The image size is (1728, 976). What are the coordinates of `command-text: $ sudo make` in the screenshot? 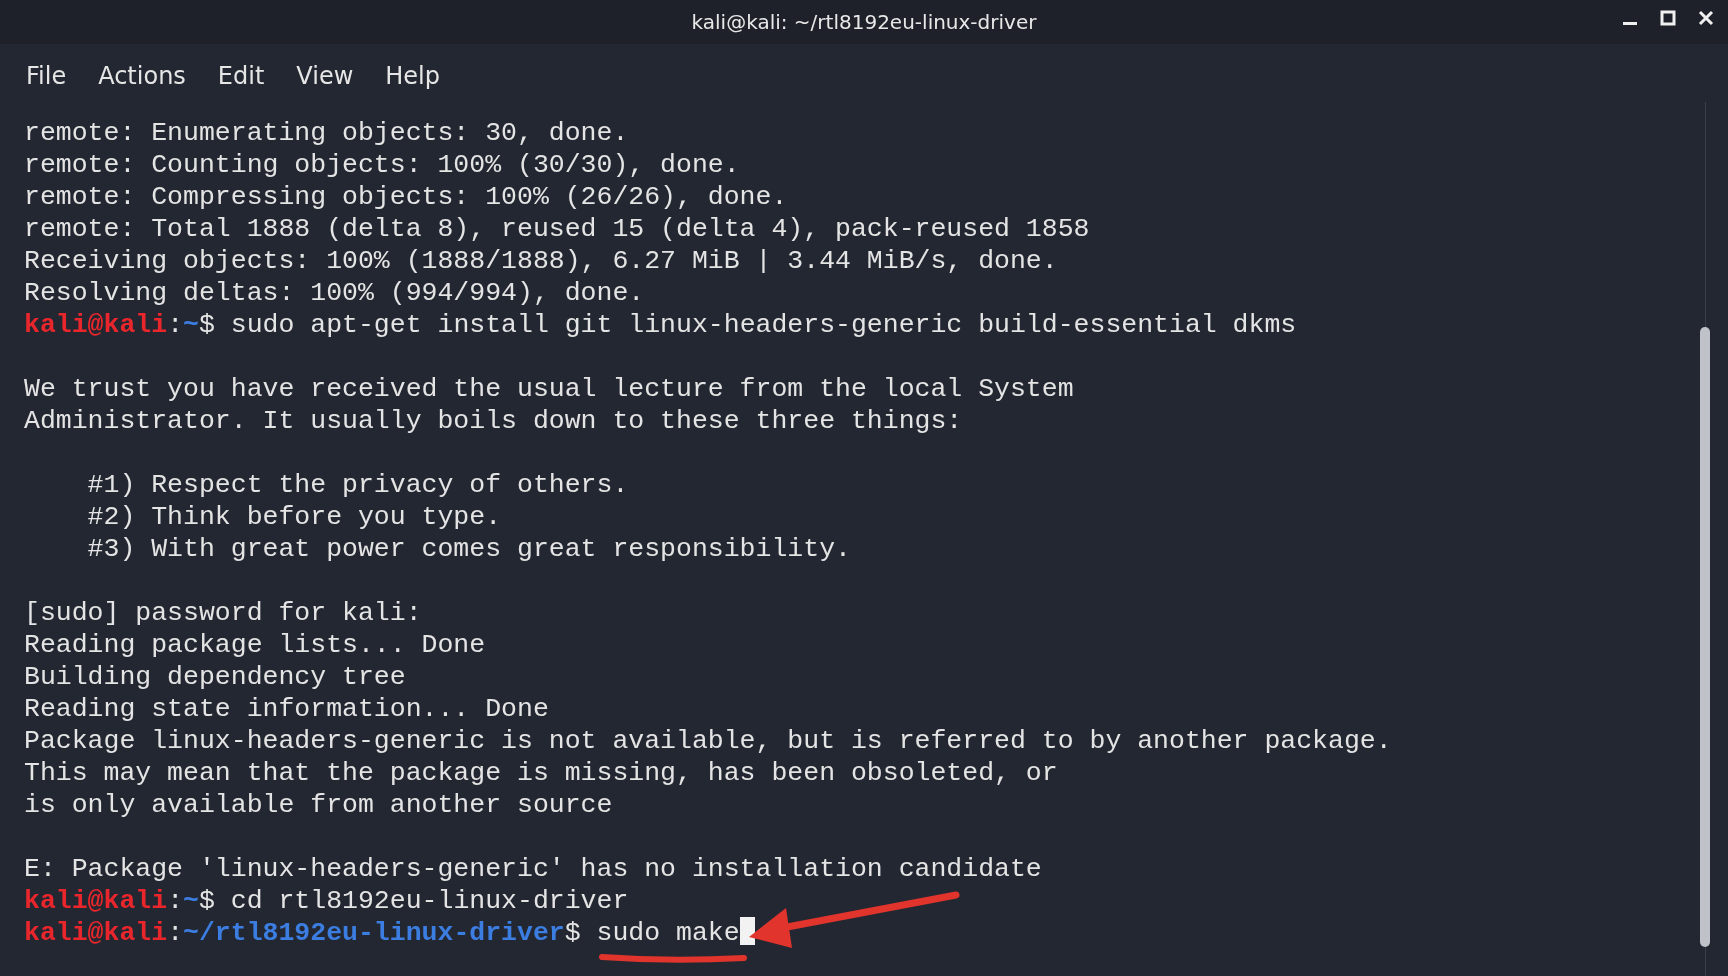 It's located at (652, 933).